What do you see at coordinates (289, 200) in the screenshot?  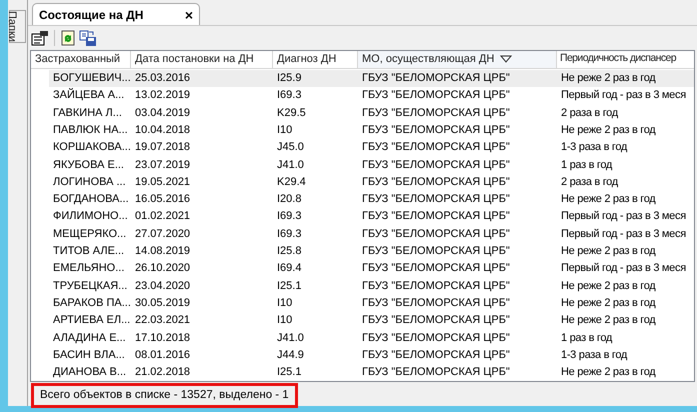 I see `table-cell-text: I20.8` at bounding box center [289, 200].